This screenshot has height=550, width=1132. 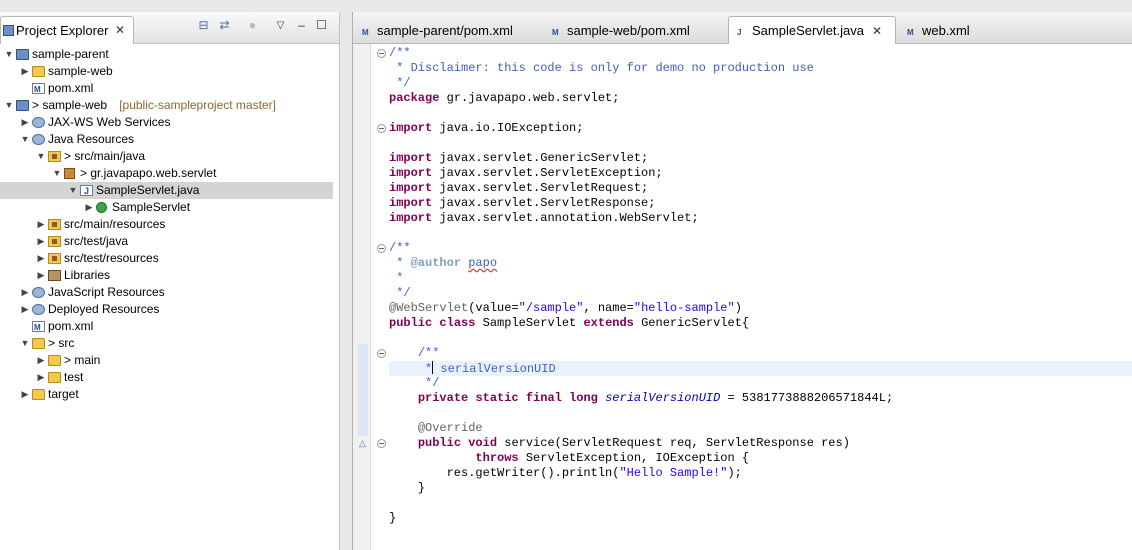 I want to click on code-line: *, so click(x=760, y=278).